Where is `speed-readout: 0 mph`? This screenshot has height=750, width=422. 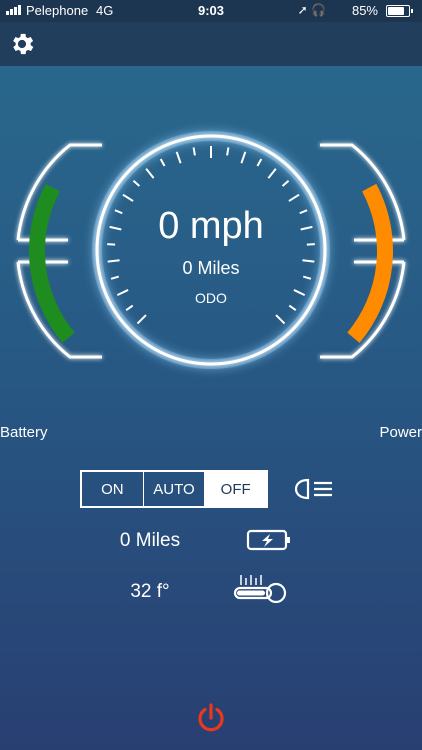
speed-readout: 0 mph is located at coordinates (211, 226).